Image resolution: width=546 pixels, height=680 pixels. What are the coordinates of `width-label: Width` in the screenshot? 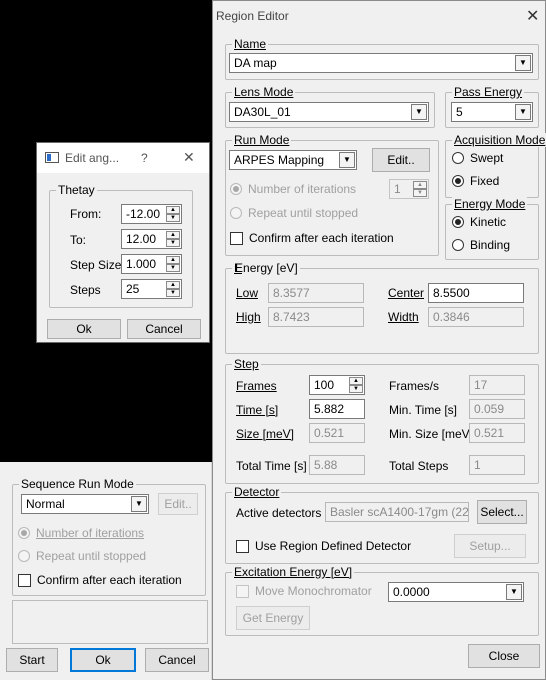 It's located at (403, 317).